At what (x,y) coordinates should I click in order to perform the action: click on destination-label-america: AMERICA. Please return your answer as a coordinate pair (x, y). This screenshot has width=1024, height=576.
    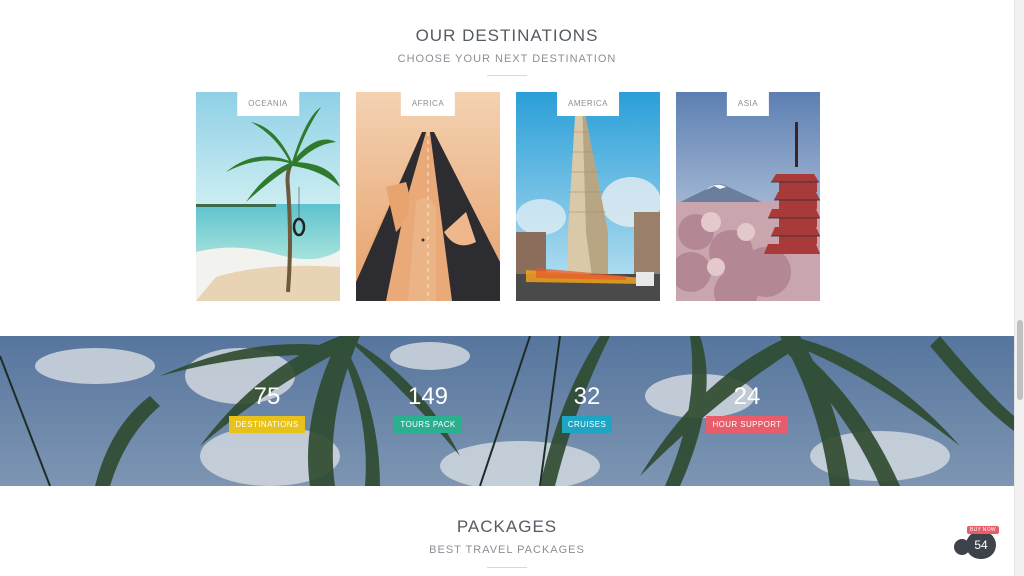
    Looking at the image, I should click on (588, 104).